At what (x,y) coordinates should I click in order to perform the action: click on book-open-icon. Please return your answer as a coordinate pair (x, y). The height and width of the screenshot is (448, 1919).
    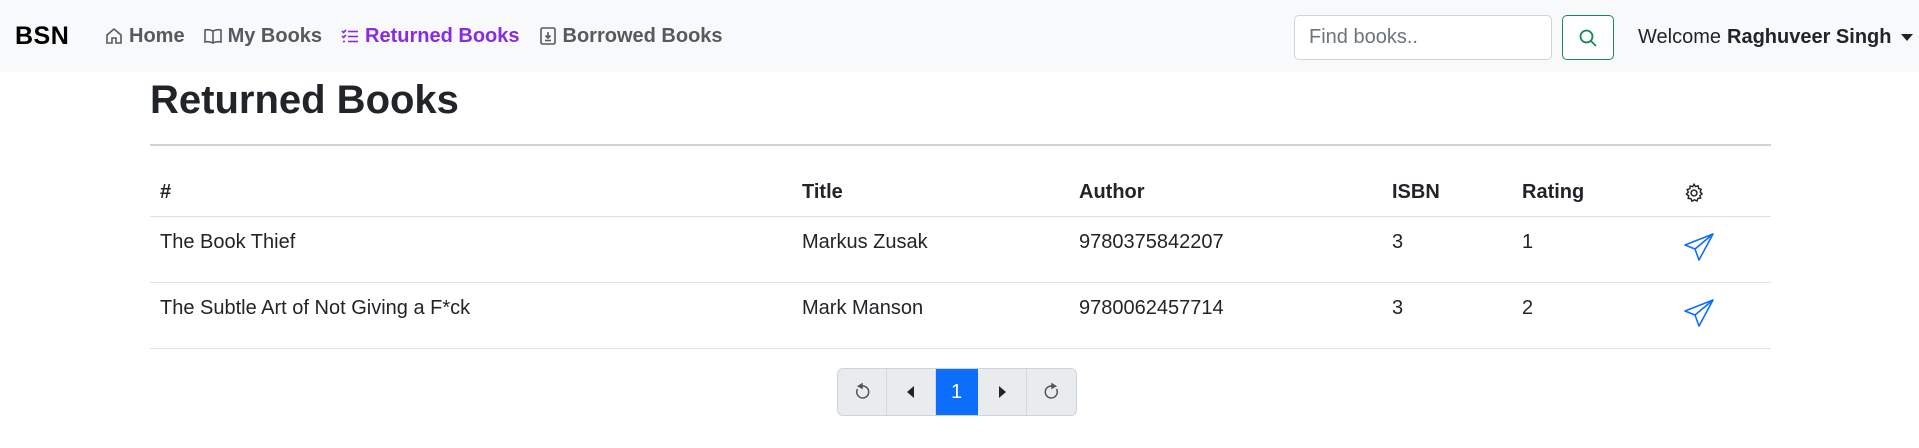
    Looking at the image, I should click on (212, 36).